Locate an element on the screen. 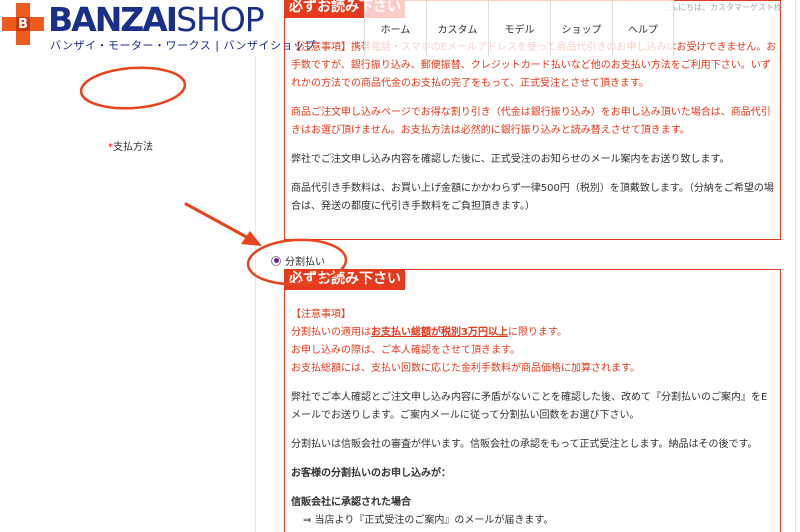 This screenshot has width=800, height=532. installment-radio is located at coordinates (276, 260).